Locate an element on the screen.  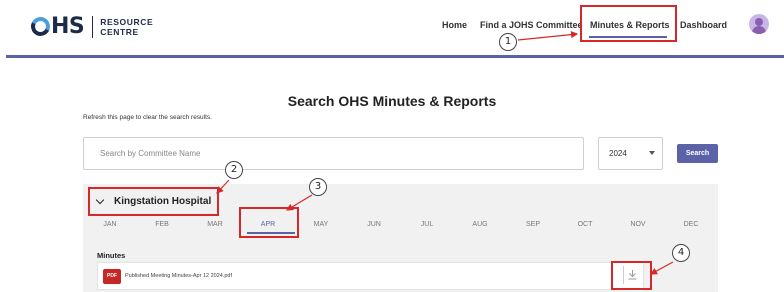
annotation-marker-3: 3 is located at coordinates (318, 187).